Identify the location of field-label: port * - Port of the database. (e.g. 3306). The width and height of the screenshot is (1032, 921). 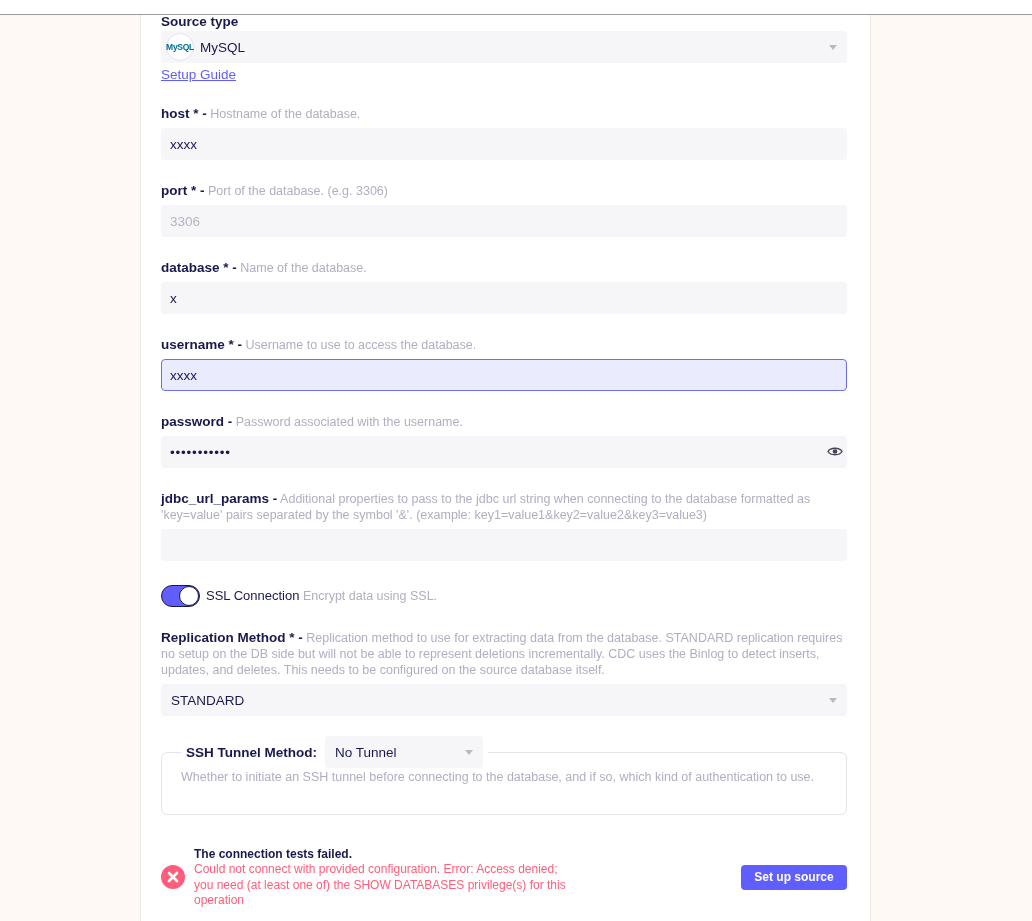
(275, 191).